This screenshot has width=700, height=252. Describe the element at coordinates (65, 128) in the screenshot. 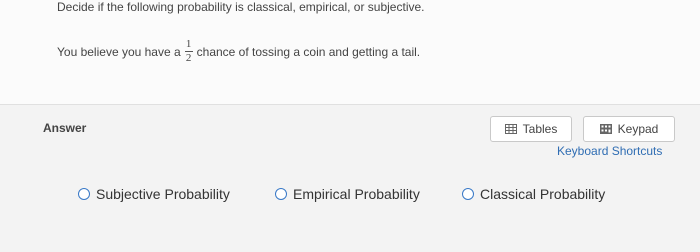

I see `answer-label: Answer` at that location.